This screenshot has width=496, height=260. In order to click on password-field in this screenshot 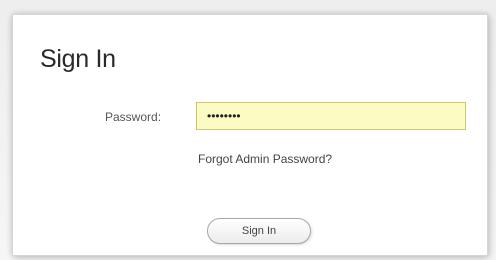, I will do `click(331, 116)`.